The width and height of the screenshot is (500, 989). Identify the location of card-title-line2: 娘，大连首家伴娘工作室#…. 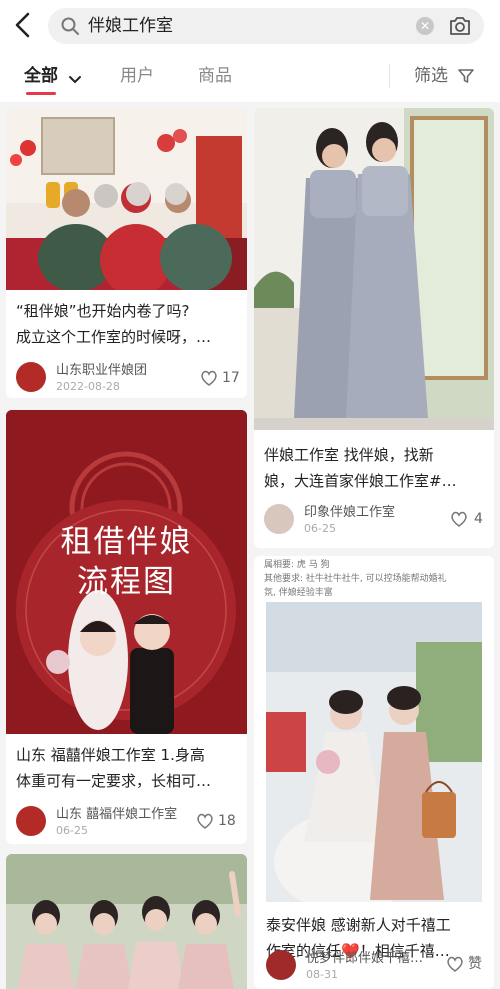
(360, 481).